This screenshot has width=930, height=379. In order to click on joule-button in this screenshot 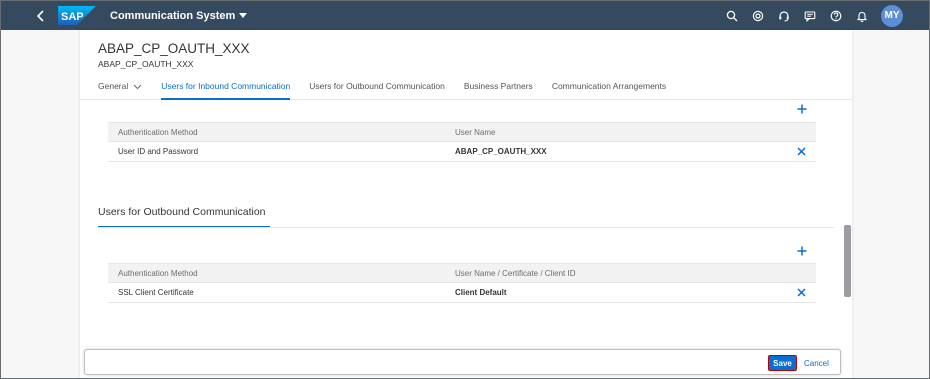, I will do `click(758, 15)`.